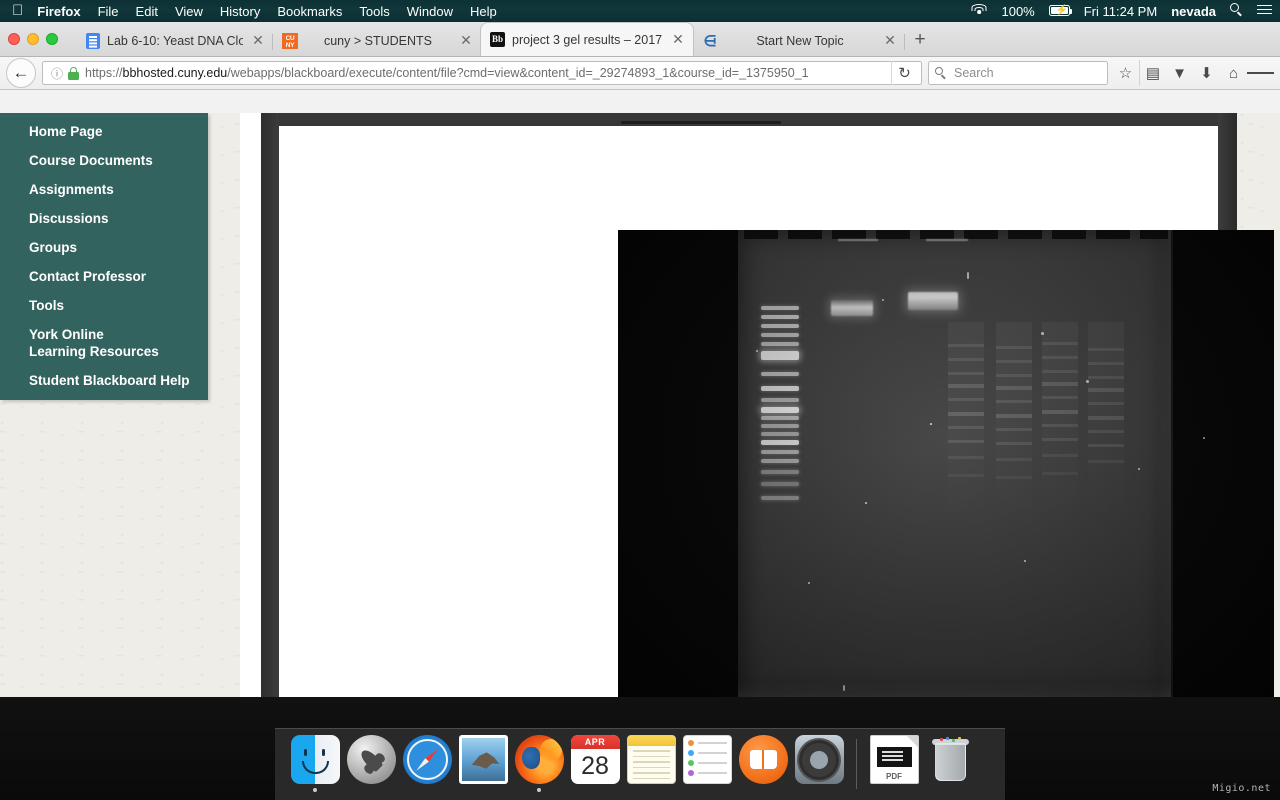  What do you see at coordinates (749, 119) in the screenshot?
I see `viewer-frame-top` at bounding box center [749, 119].